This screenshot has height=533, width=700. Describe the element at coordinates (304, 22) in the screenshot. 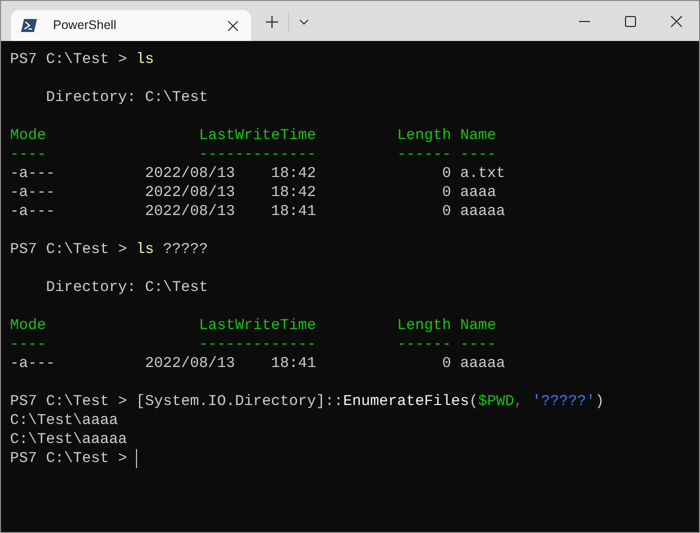

I see `chevron-down-icon` at that location.